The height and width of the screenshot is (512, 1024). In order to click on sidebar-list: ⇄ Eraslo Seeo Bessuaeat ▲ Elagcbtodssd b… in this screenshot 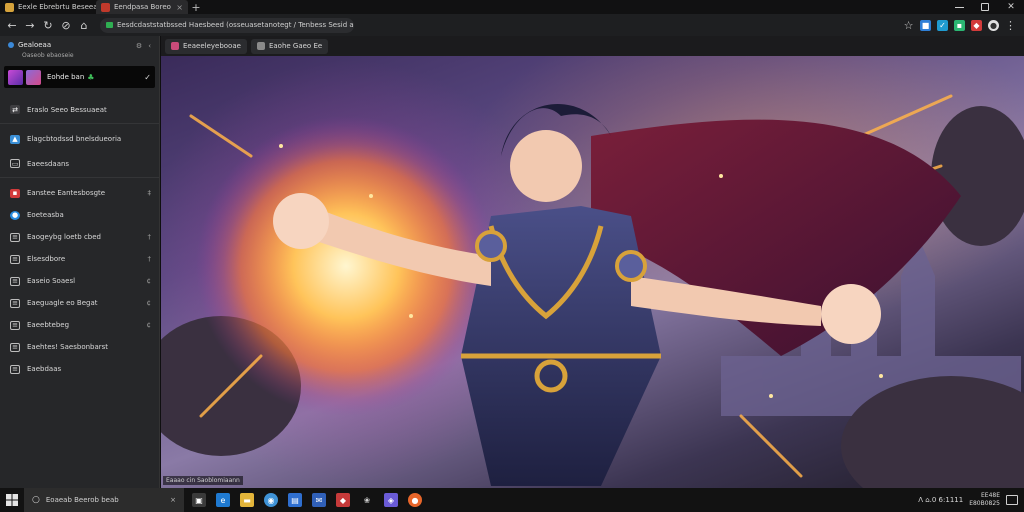, I will do `click(79, 238)`.